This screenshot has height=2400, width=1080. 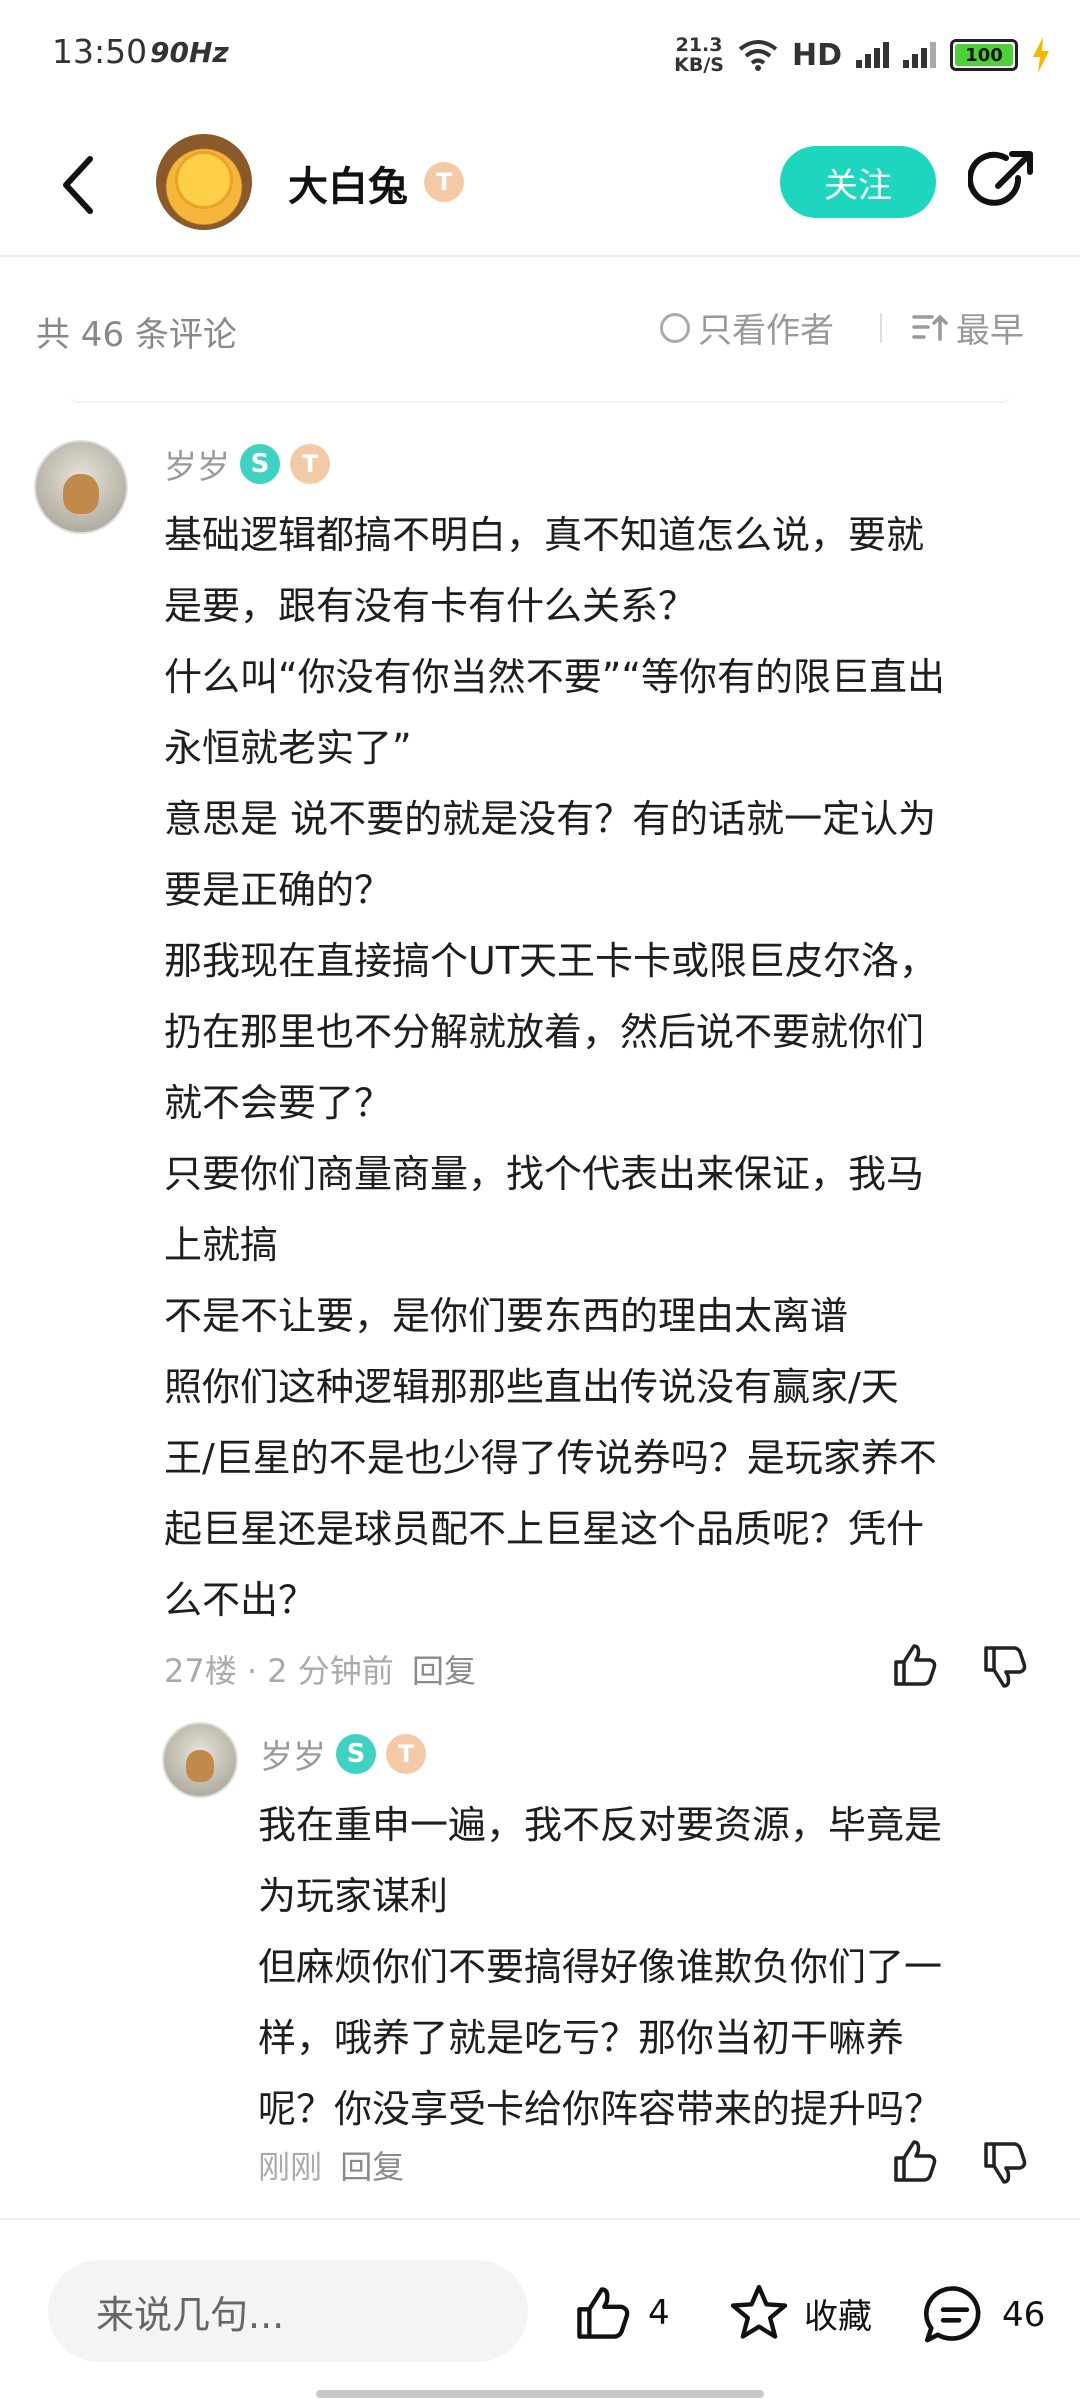 I want to click on comment-total: 46, so click(x=1024, y=2315).